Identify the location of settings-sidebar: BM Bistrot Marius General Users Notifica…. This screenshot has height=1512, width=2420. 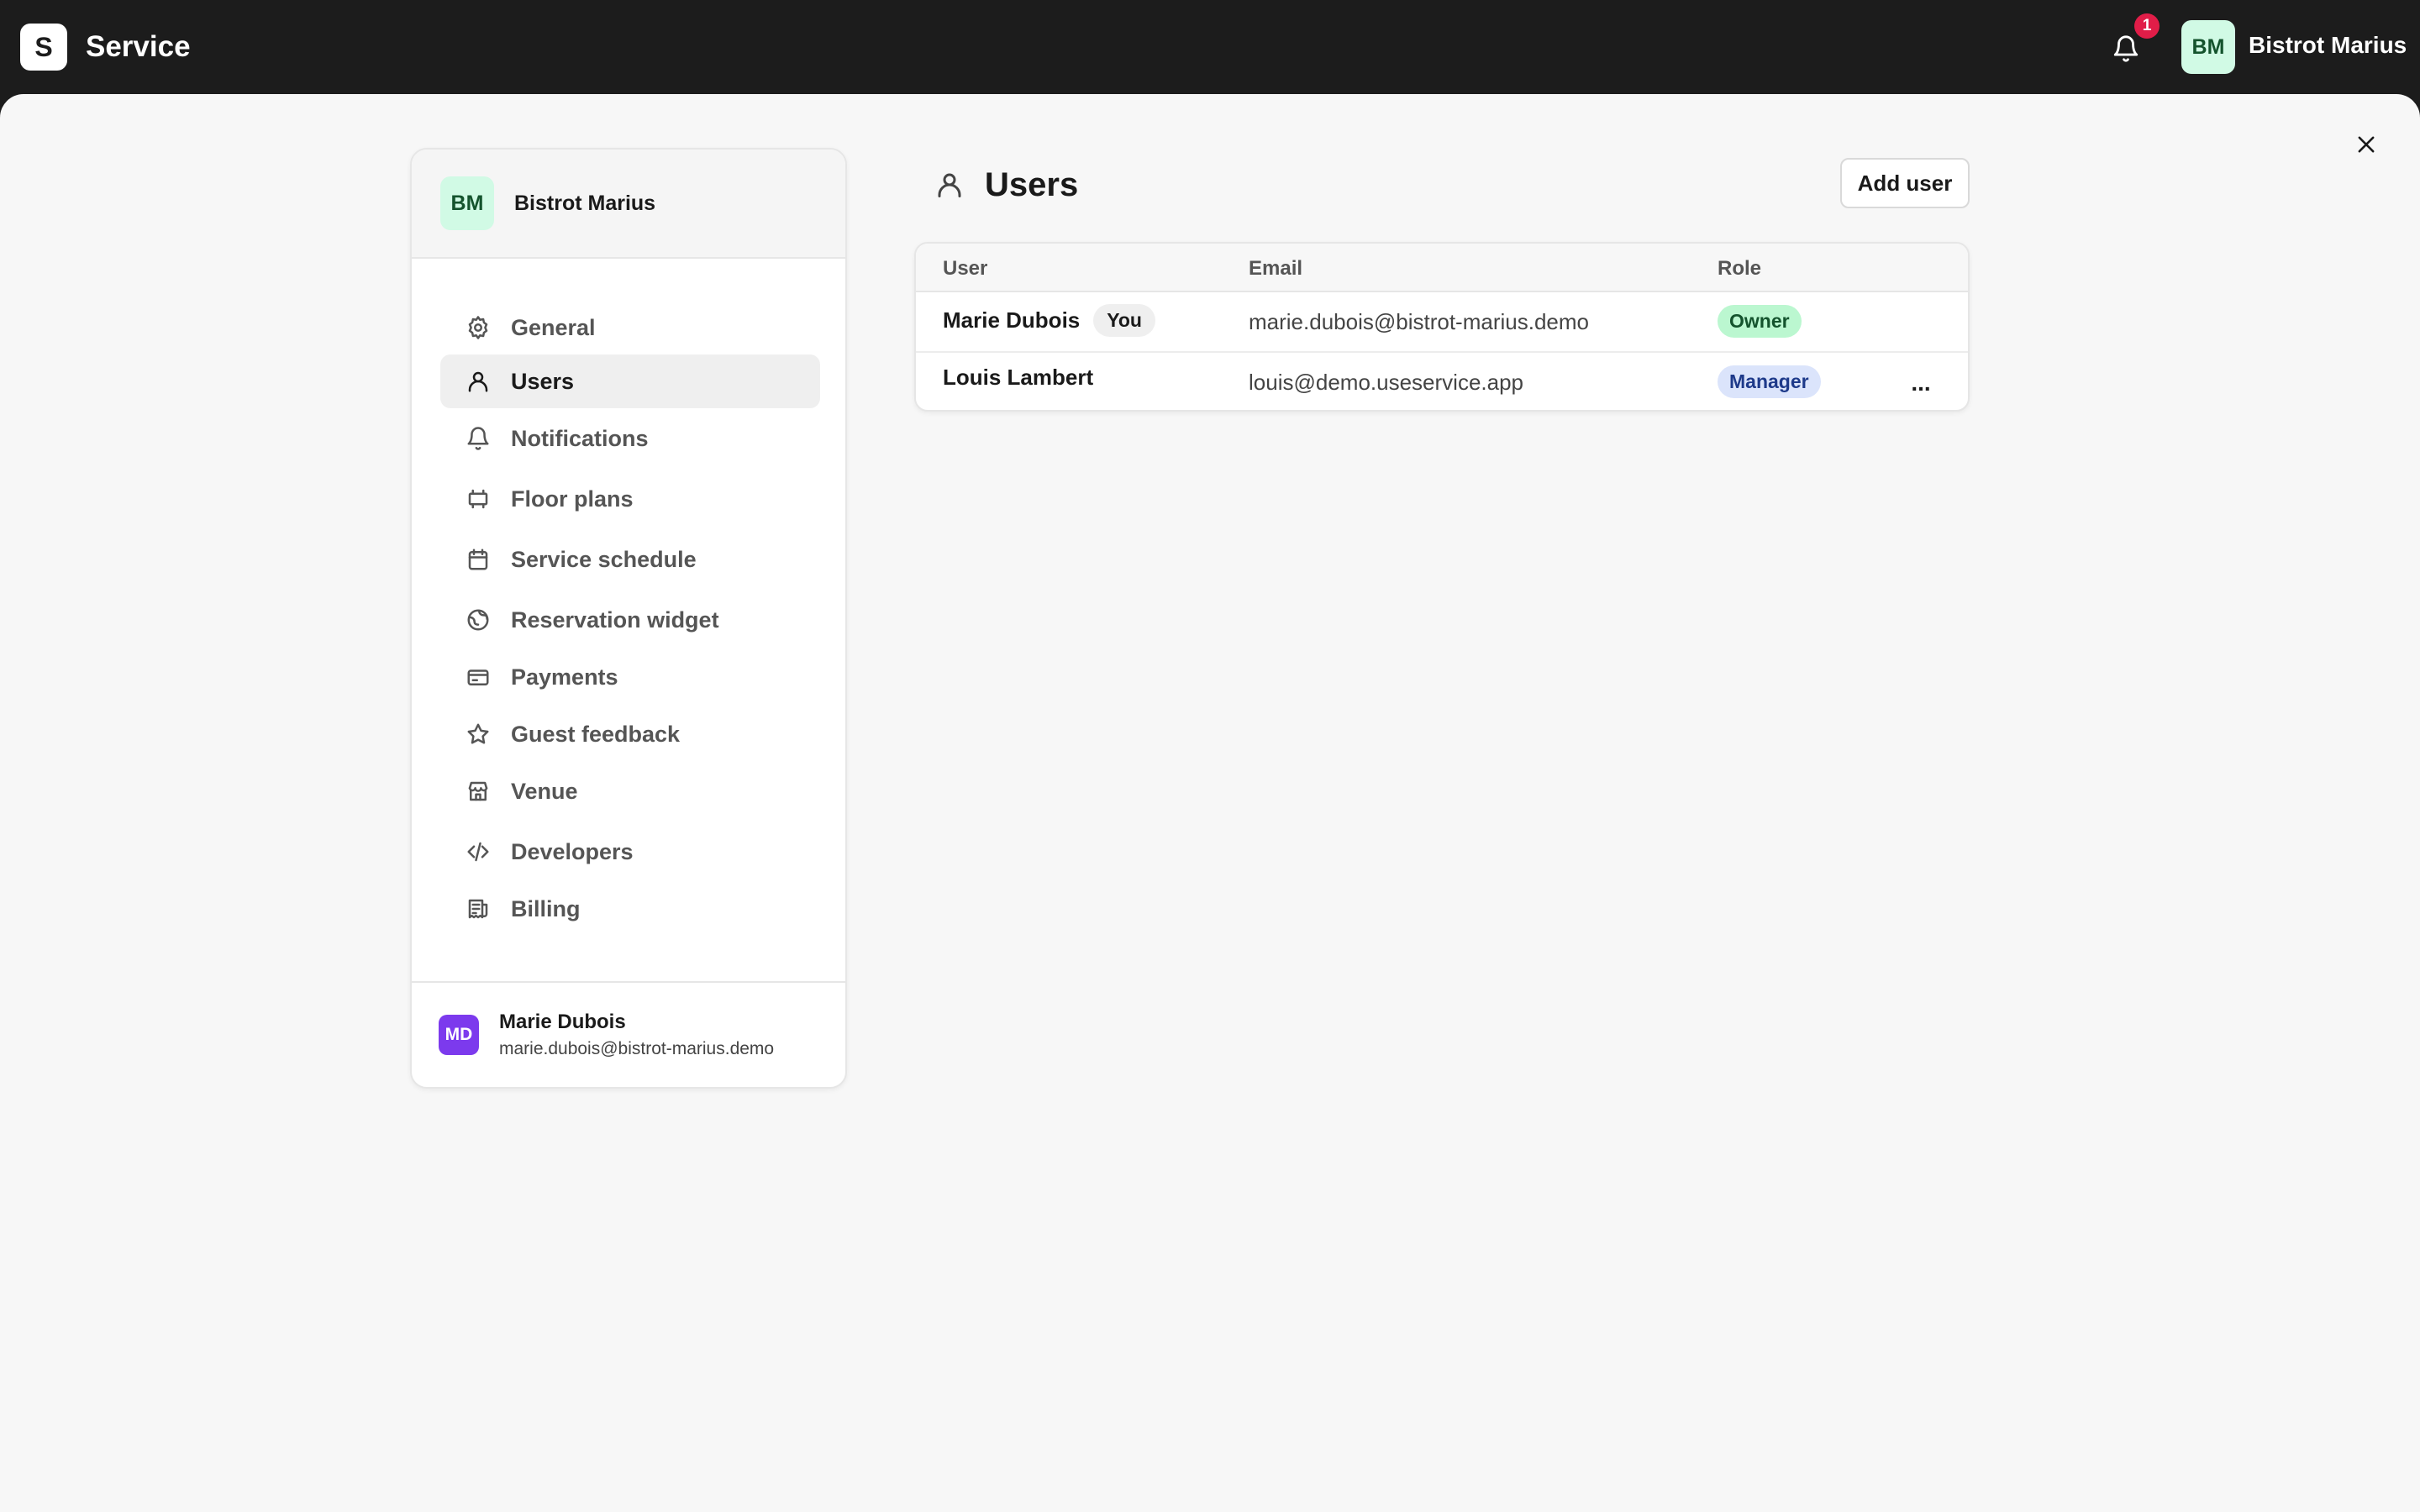
(628, 618).